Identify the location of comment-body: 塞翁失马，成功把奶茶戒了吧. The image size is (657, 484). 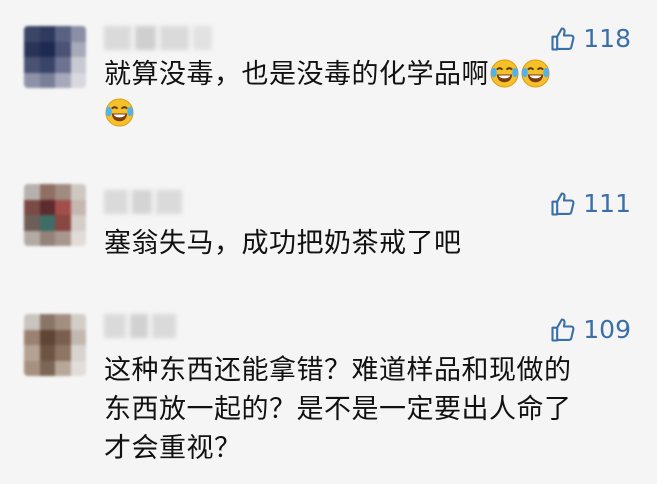
(283, 243).